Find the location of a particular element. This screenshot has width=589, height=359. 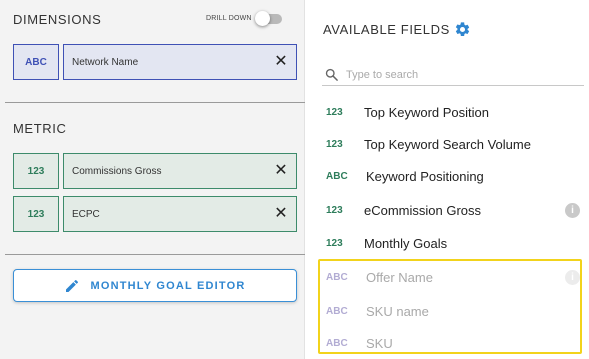

dimension-field-label: Network Name is located at coordinates (105, 62).